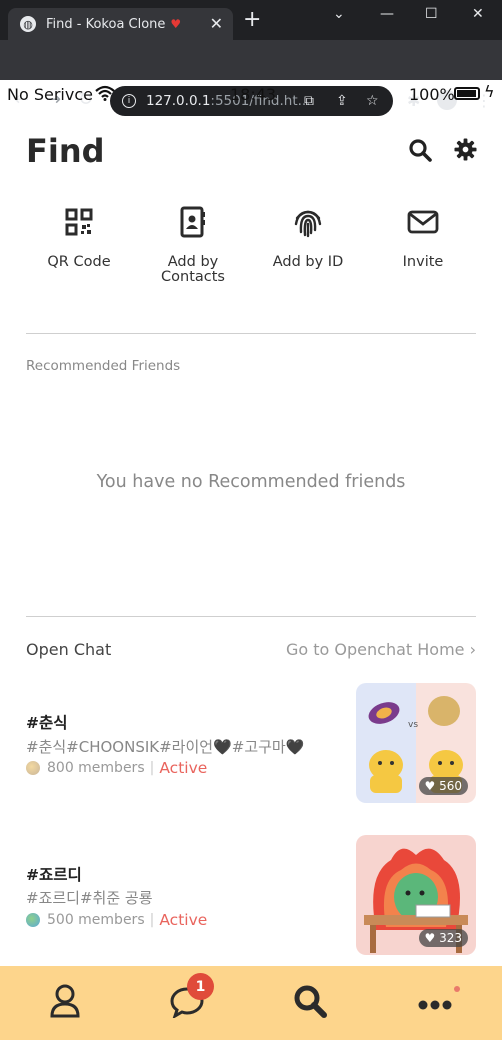  What do you see at coordinates (103, 366) in the screenshot?
I see `recommended-friends-label: Recommended Friends` at bounding box center [103, 366].